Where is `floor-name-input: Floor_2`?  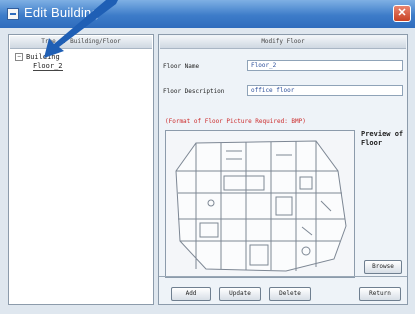 floor-name-input: Floor_2 is located at coordinates (325, 65).